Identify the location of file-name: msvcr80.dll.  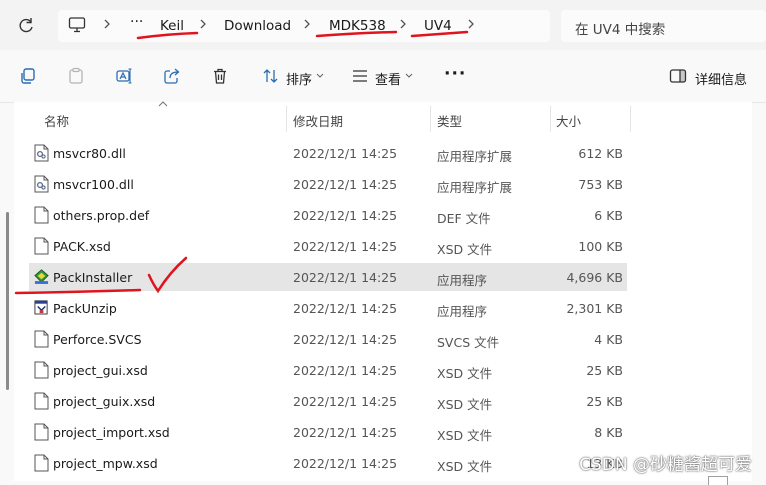
(89, 153).